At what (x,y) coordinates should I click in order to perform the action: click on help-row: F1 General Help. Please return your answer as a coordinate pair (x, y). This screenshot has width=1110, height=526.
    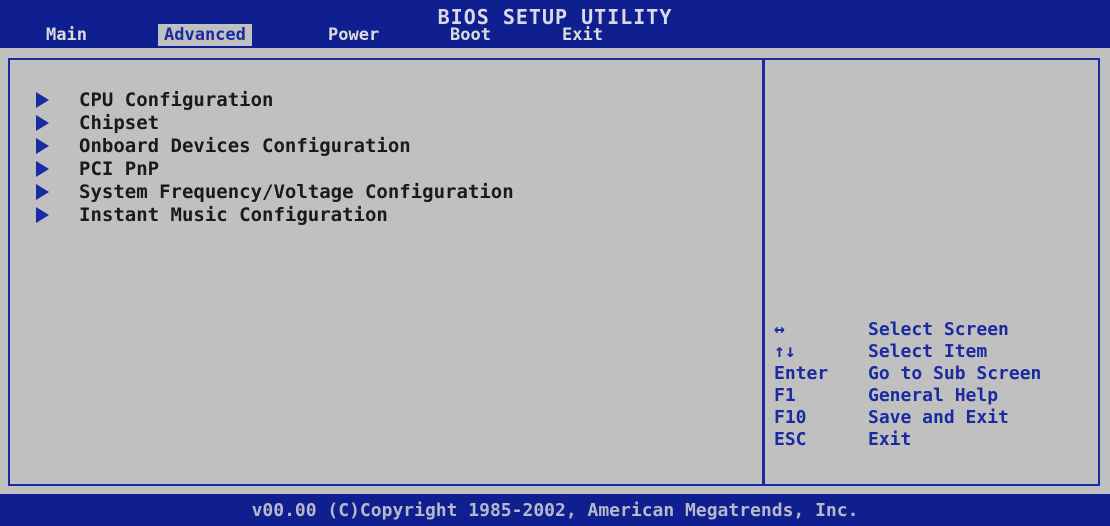
    Looking at the image, I should click on (907, 395).